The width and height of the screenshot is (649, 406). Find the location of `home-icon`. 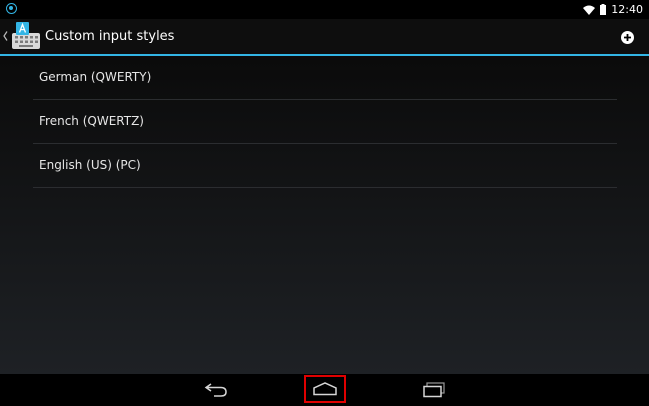

home-icon is located at coordinates (325, 389).